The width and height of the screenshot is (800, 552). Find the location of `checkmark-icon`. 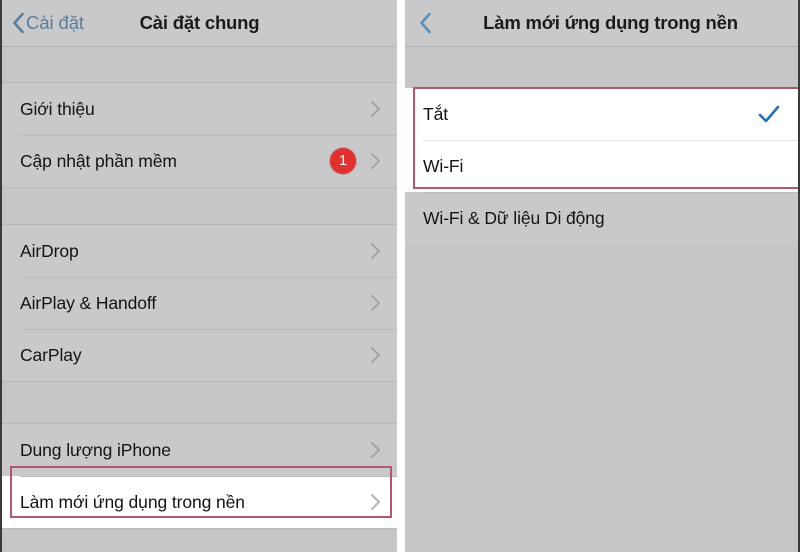

checkmark-icon is located at coordinates (769, 114).